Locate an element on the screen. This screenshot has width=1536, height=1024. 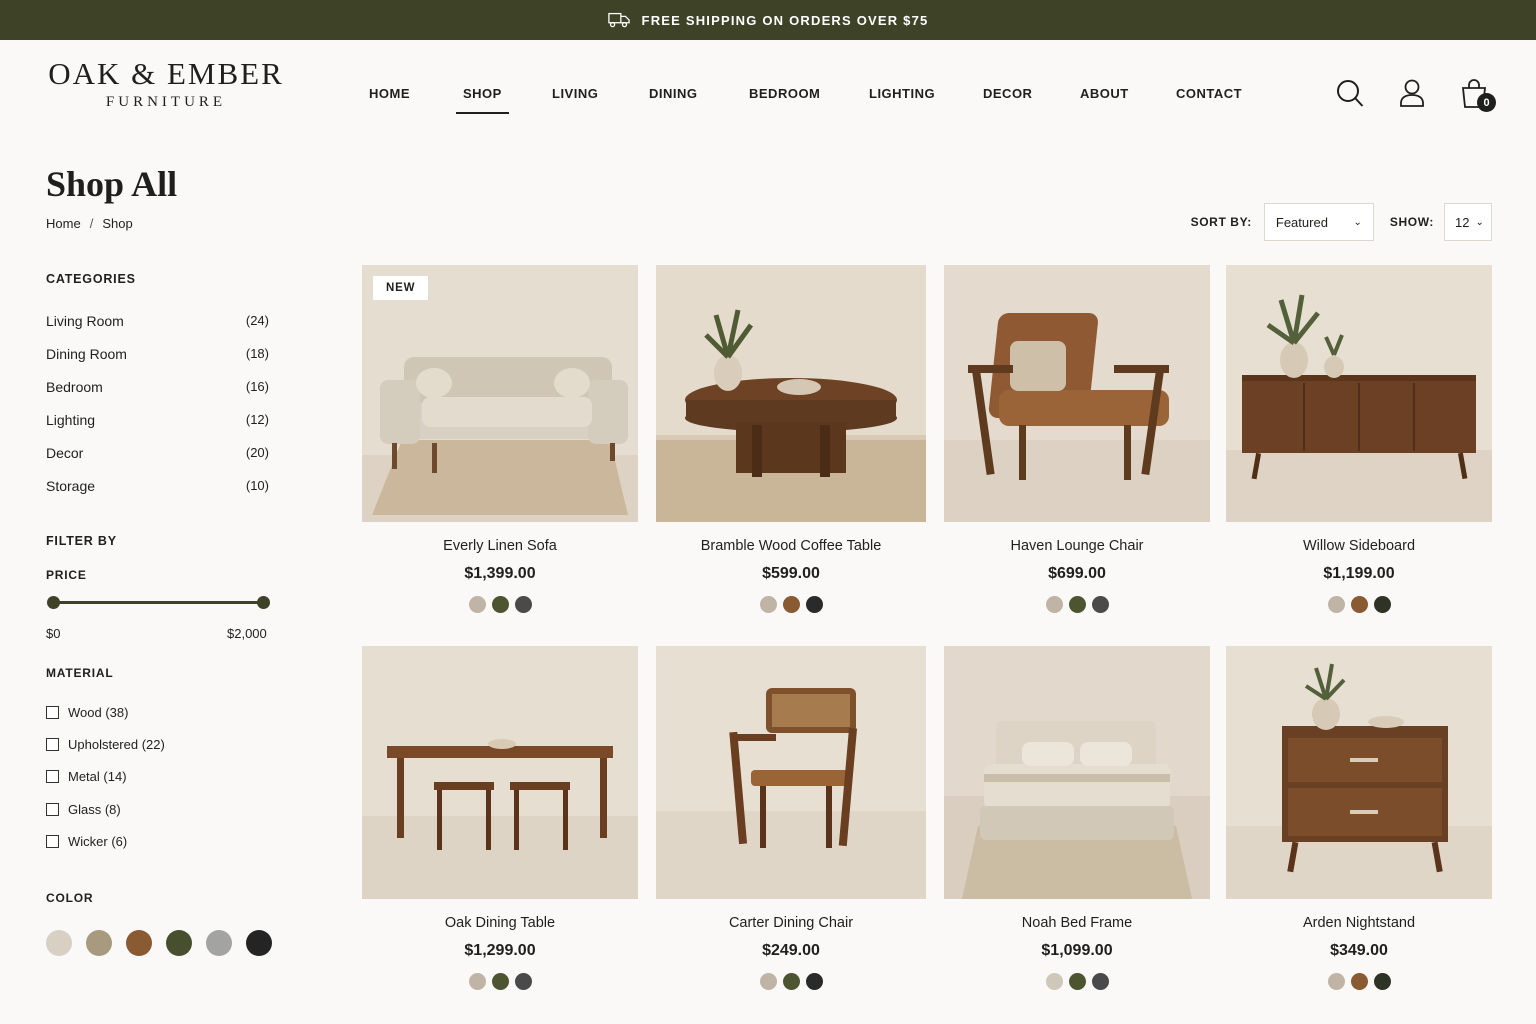
sort-toolbar: SORT BY: Featured ⌄ SHOW: 12 ⌄ is located at coordinates (1341, 222).